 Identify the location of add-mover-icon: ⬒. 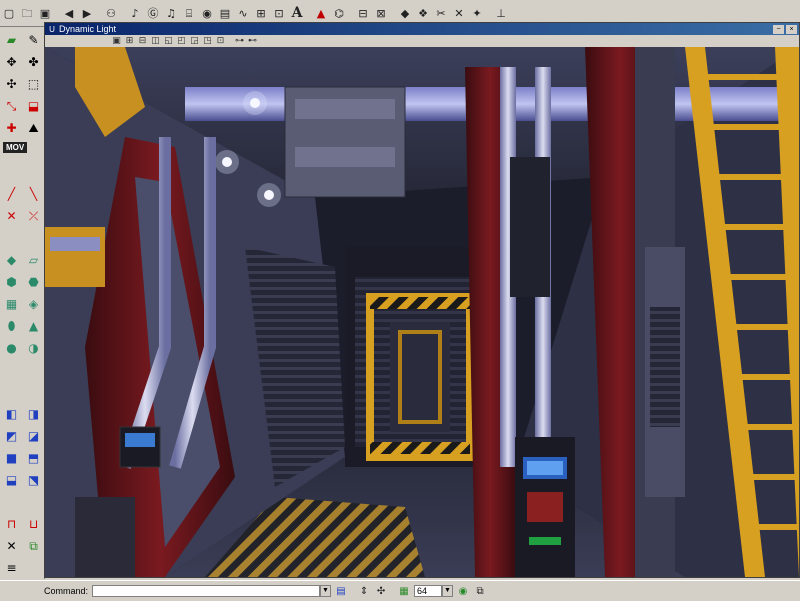
(33, 457).